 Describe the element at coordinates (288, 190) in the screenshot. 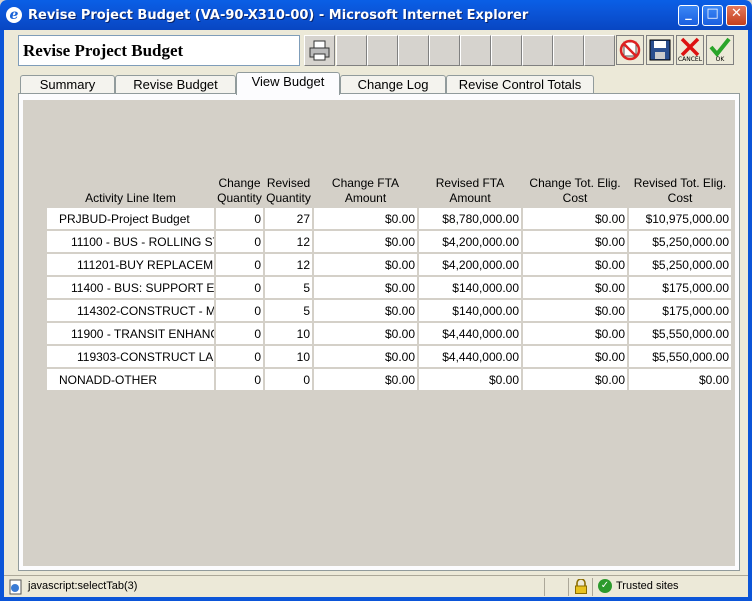

I see `column-header: Revised Quantity` at that location.